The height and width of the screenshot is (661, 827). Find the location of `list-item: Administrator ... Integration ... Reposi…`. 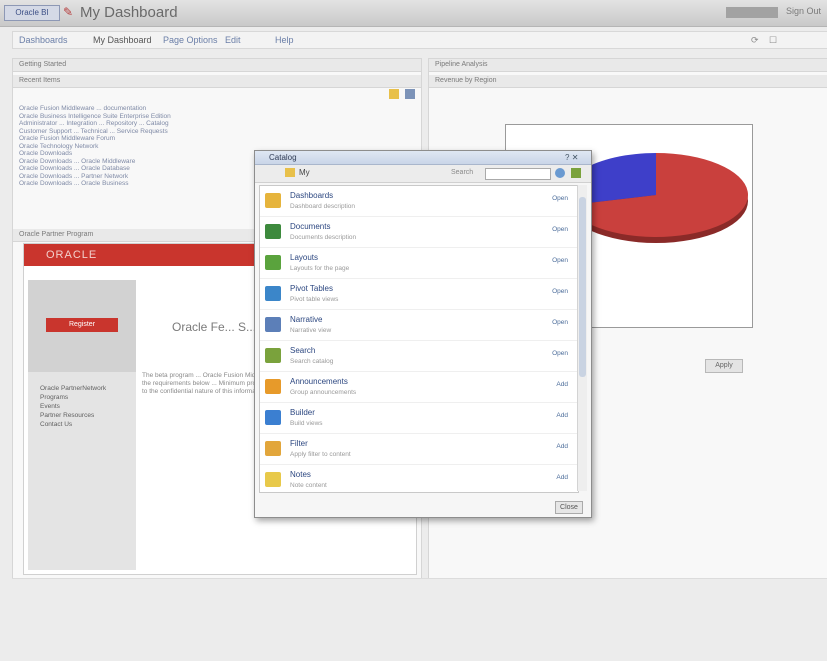

list-item: Administrator ... Integration ... Reposi… is located at coordinates (209, 124).